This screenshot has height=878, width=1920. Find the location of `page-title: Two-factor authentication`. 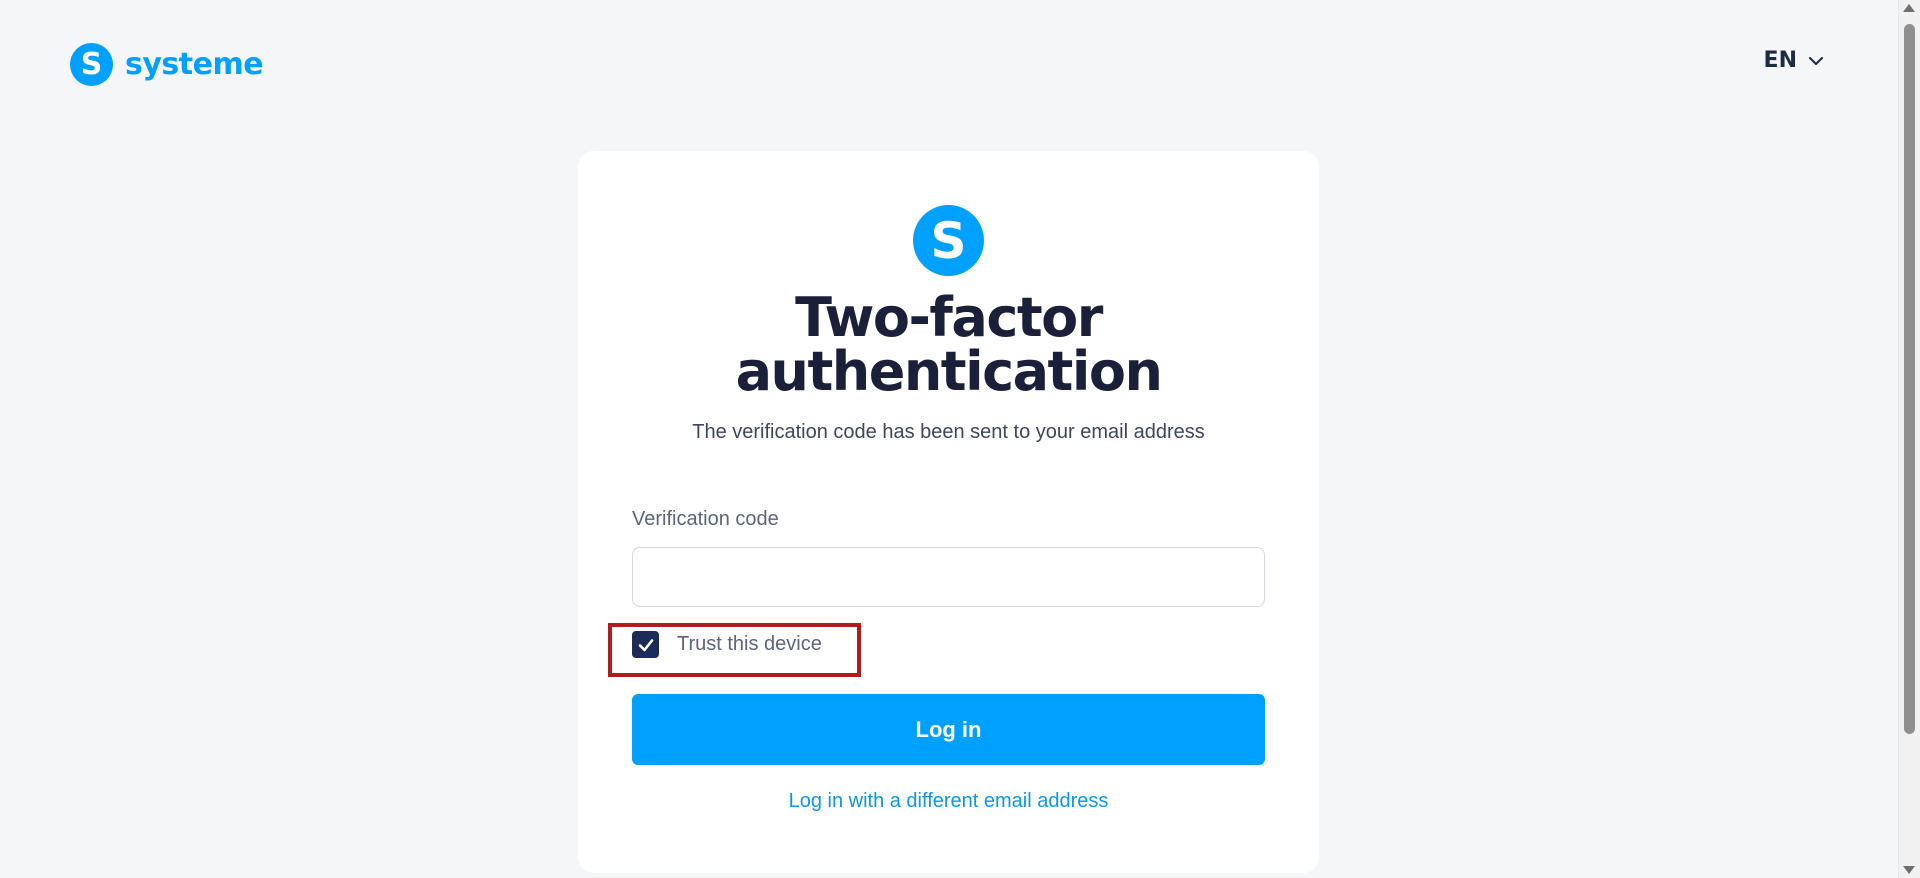

page-title: Two-factor authentication is located at coordinates (948, 345).